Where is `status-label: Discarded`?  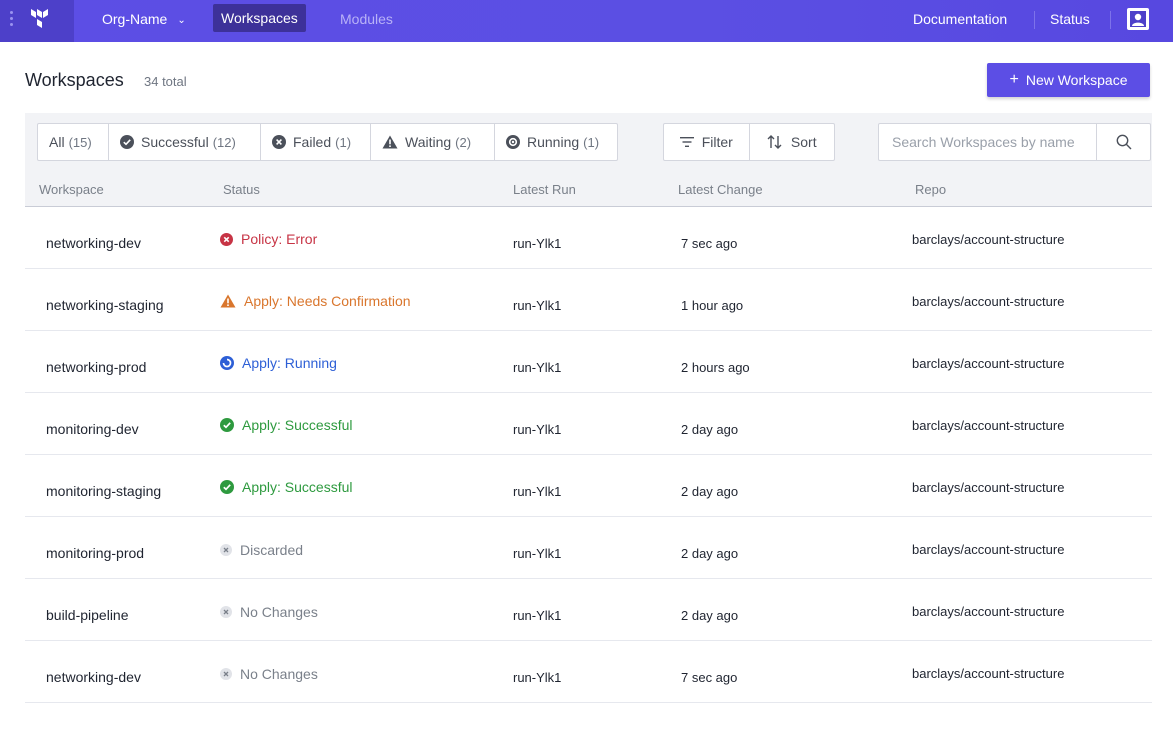
status-label: Discarded is located at coordinates (261, 550).